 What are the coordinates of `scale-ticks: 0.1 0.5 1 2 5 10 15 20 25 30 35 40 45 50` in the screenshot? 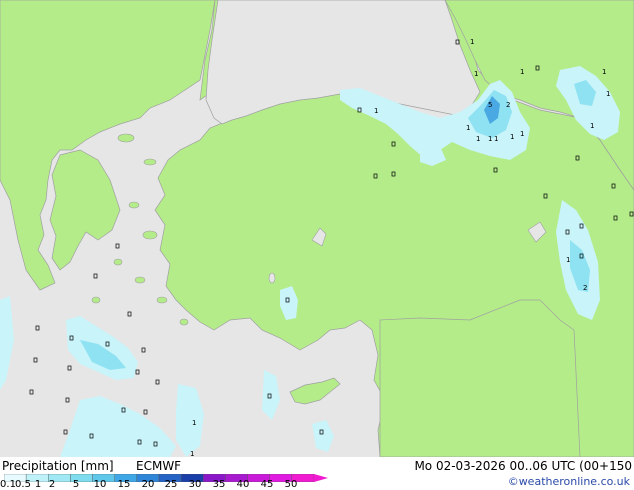 It's located at (170, 485).